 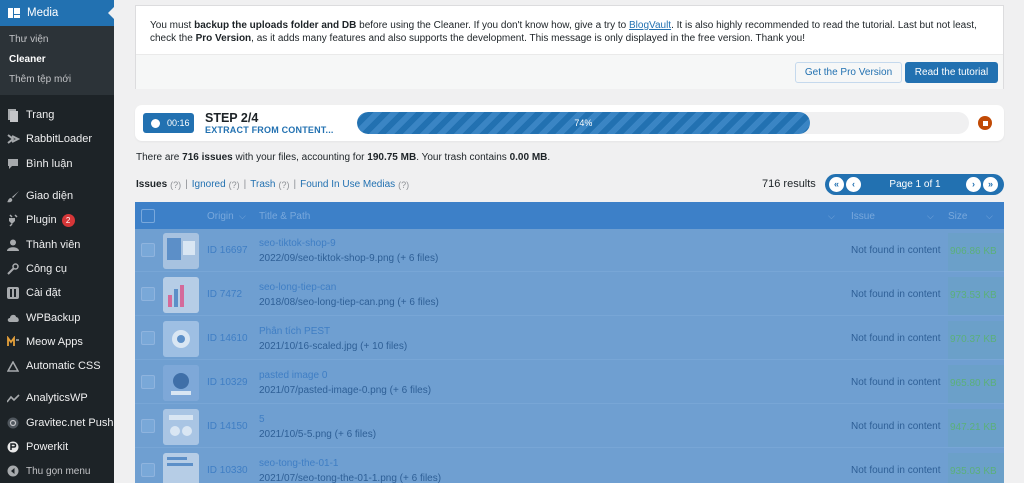 What do you see at coordinates (227, 250) in the screenshot?
I see `media-id: ID 16697` at bounding box center [227, 250].